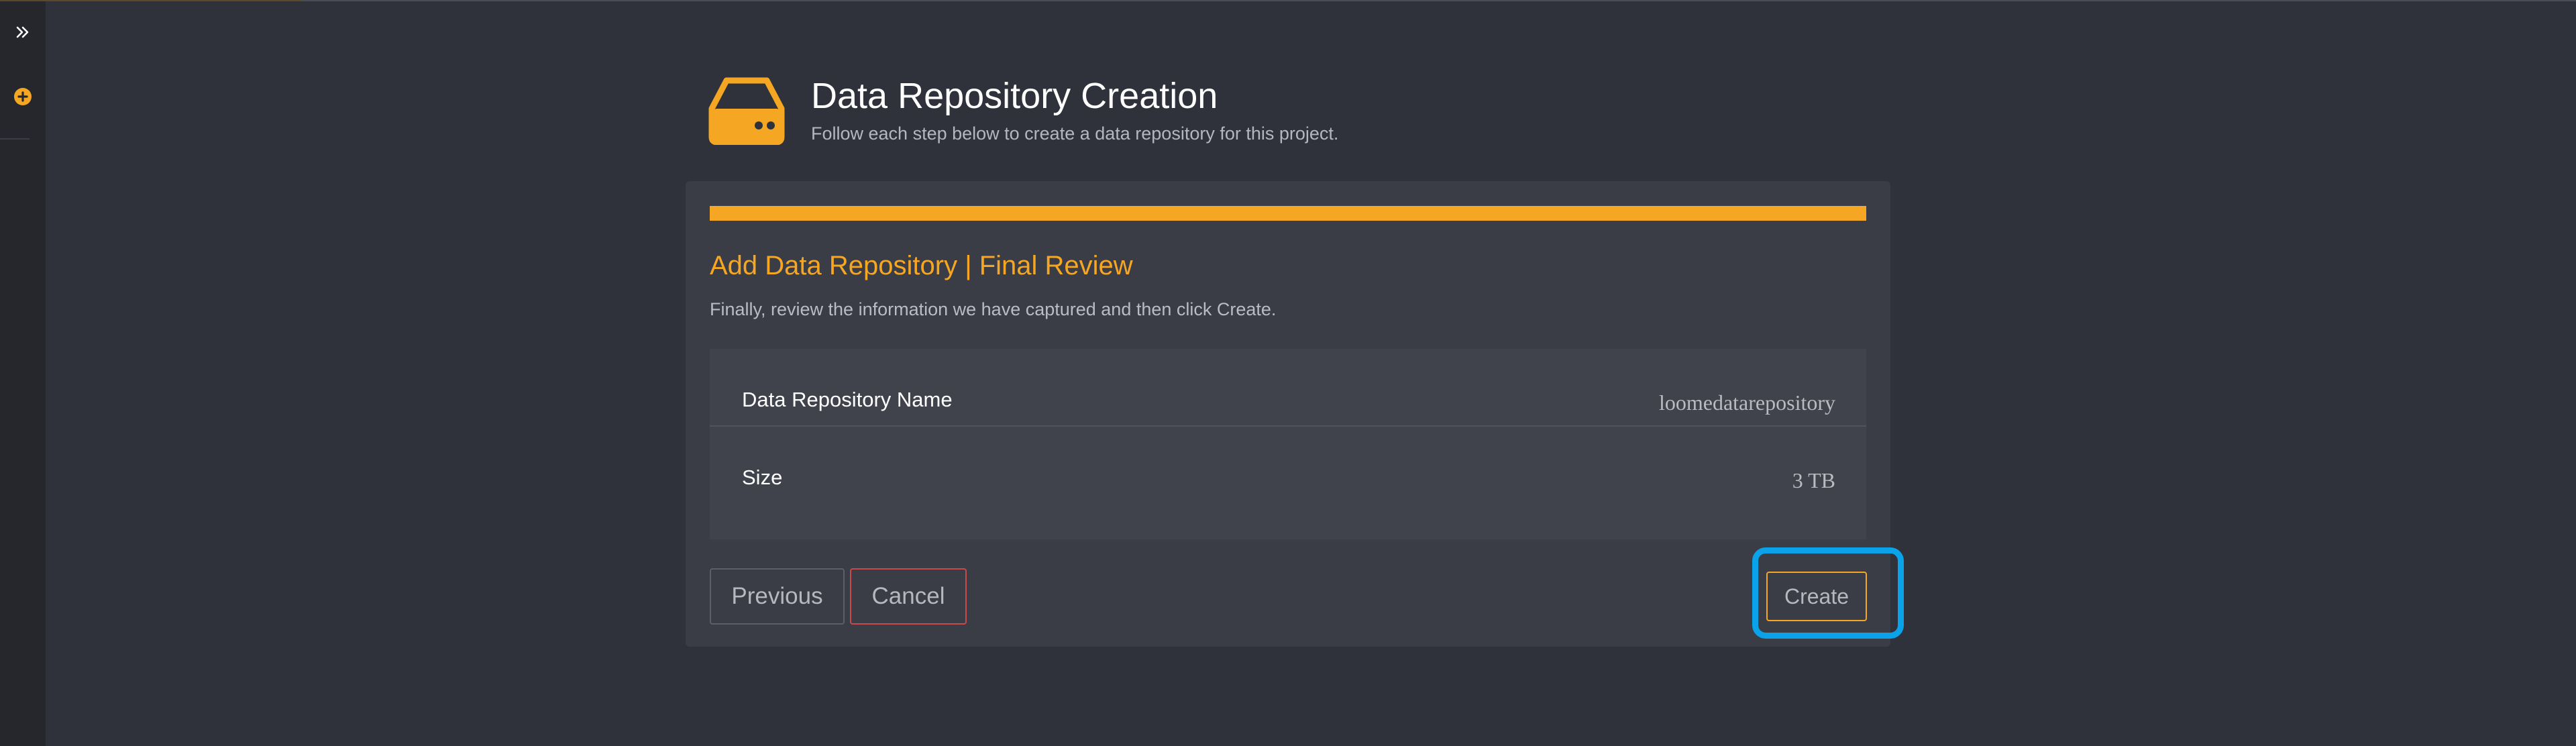  Describe the element at coordinates (762, 478) in the screenshot. I see `summary-label: Size` at that location.